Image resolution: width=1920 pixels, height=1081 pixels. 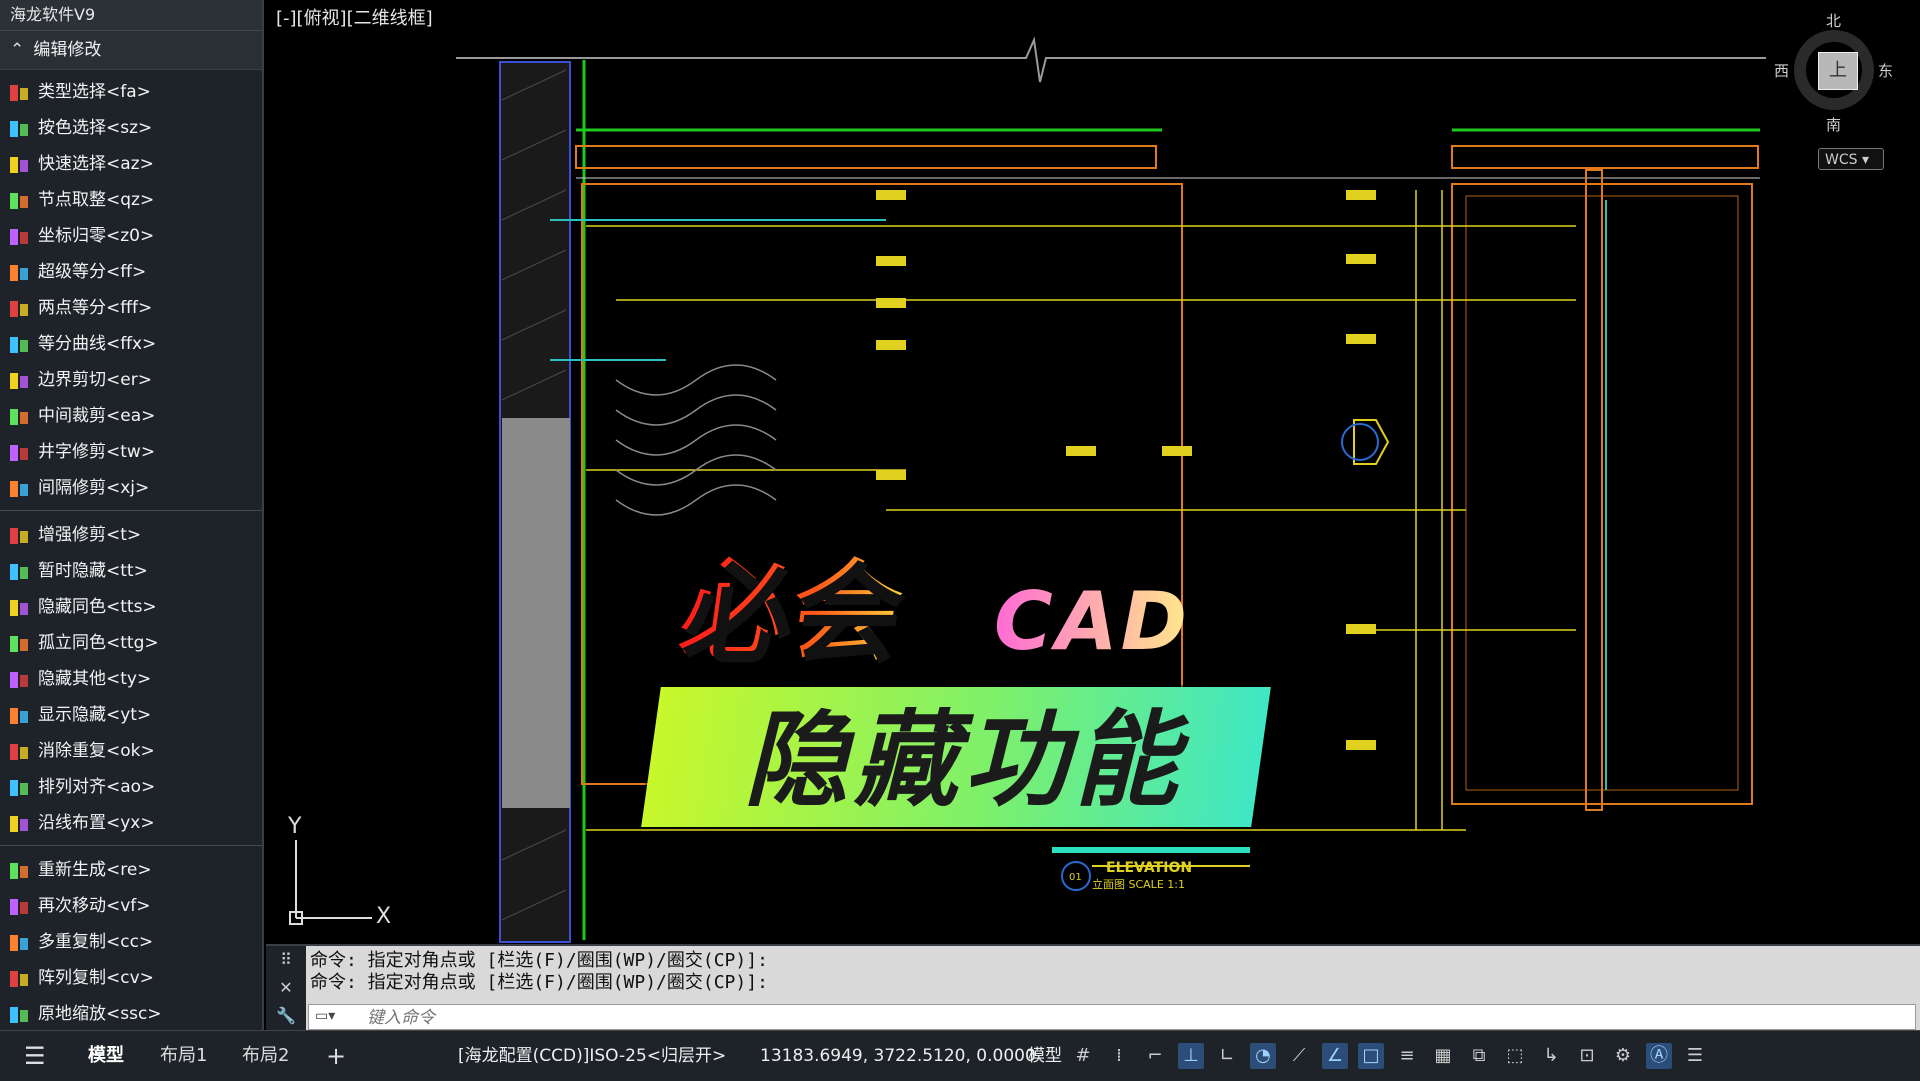 What do you see at coordinates (1833, 124) in the screenshot?
I see `compass-south: 南` at bounding box center [1833, 124].